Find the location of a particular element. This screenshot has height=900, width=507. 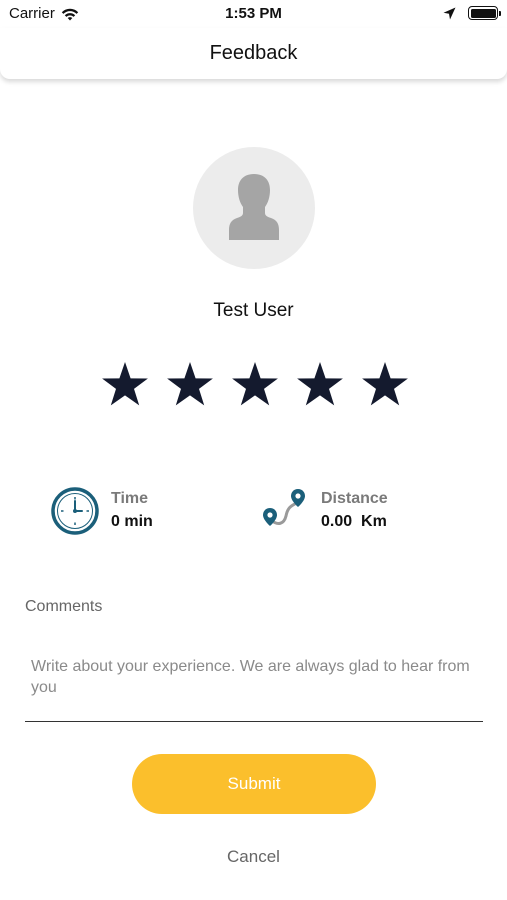

clock-icon is located at coordinates (75, 511).